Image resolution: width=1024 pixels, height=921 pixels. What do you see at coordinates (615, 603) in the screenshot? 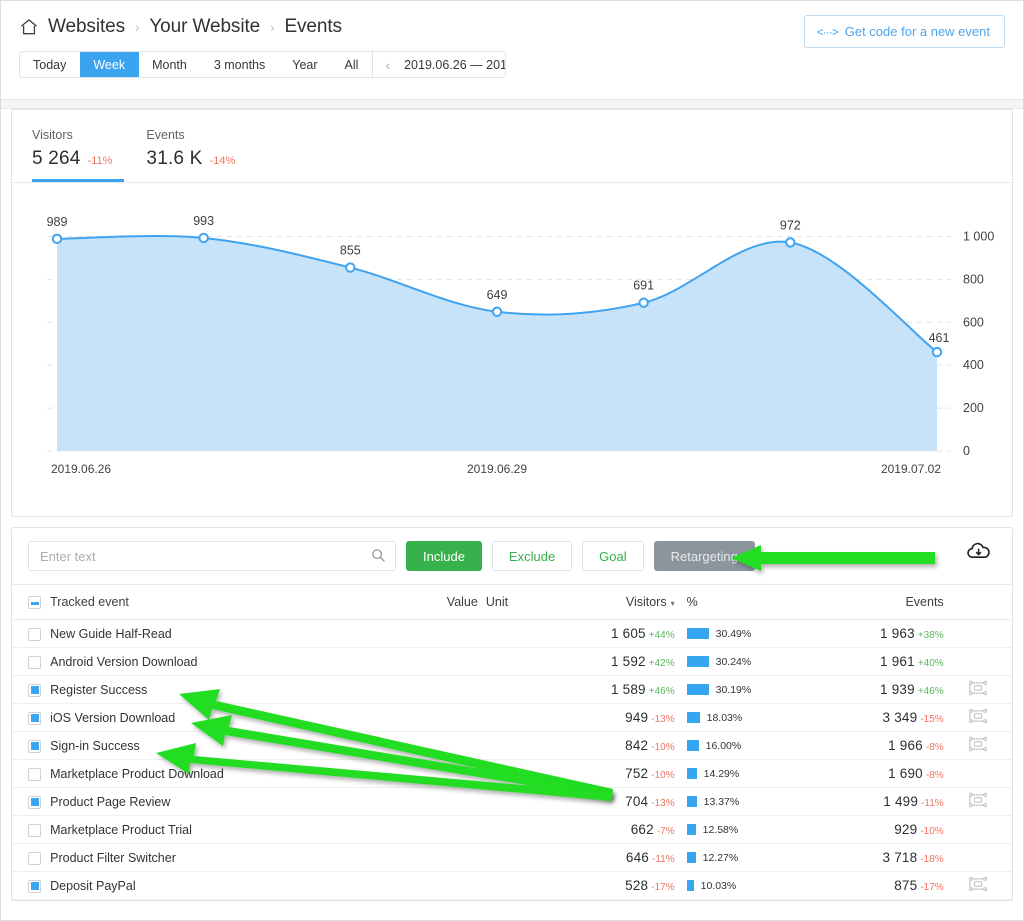
I see `header-visitors: Visitors ▾` at bounding box center [615, 603].